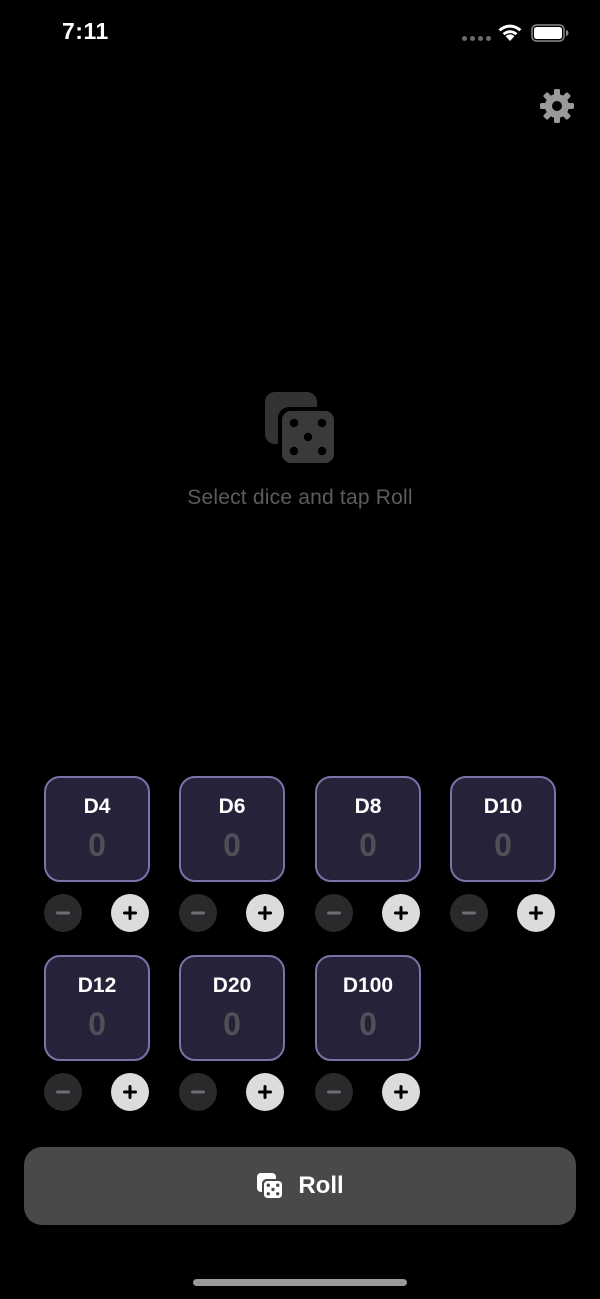 The height and width of the screenshot is (1299, 600). I want to click on die-card: D100 0, so click(368, 1008).